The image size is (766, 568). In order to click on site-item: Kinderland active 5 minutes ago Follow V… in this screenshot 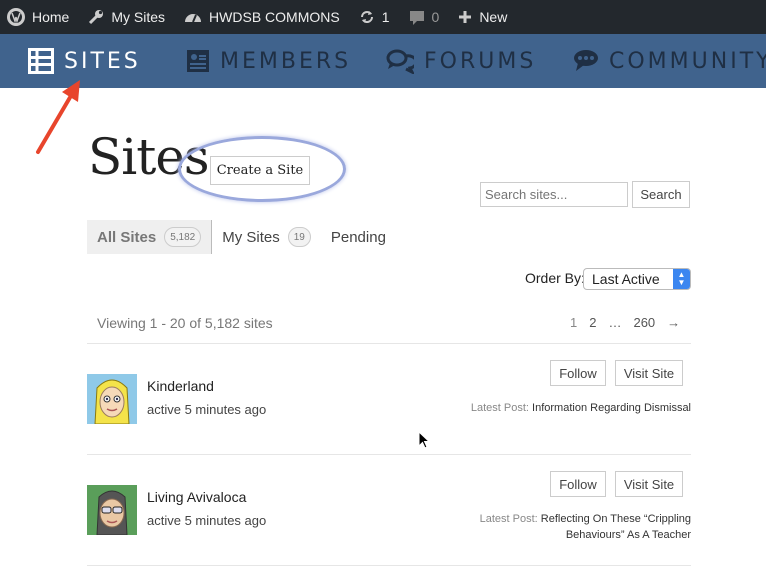, I will do `click(389, 412)`.